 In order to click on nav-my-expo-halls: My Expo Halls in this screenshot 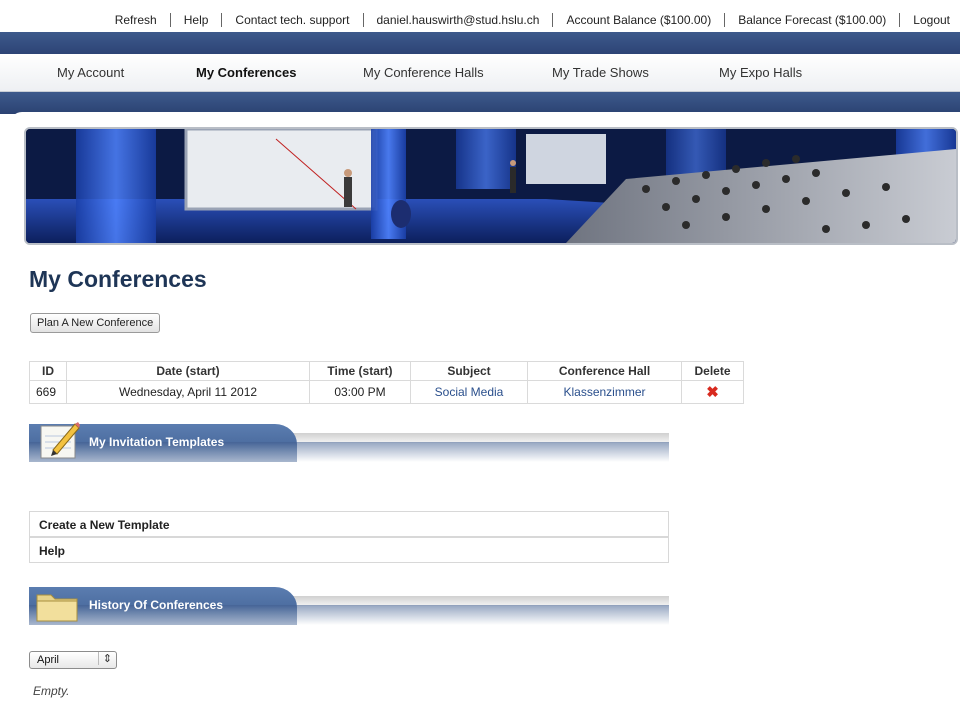, I will do `click(760, 72)`.